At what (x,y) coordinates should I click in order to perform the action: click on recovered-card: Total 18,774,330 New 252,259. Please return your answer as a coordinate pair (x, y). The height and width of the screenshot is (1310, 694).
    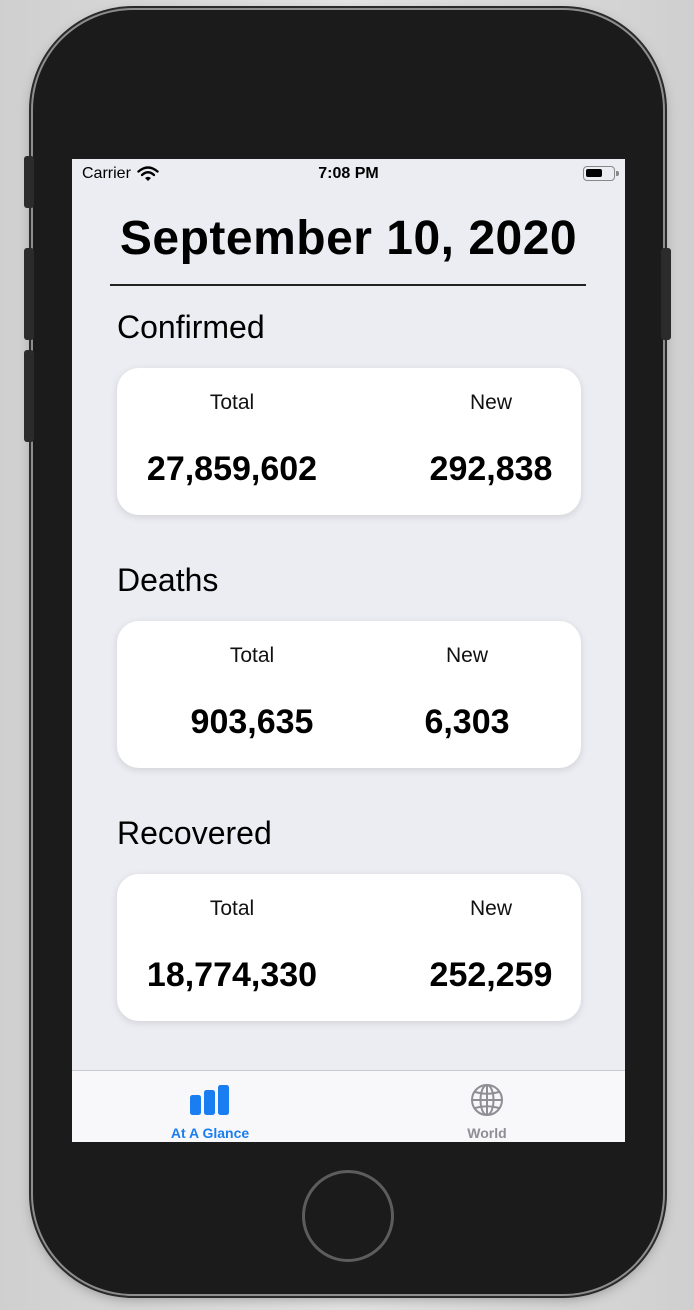
    Looking at the image, I should click on (349, 947).